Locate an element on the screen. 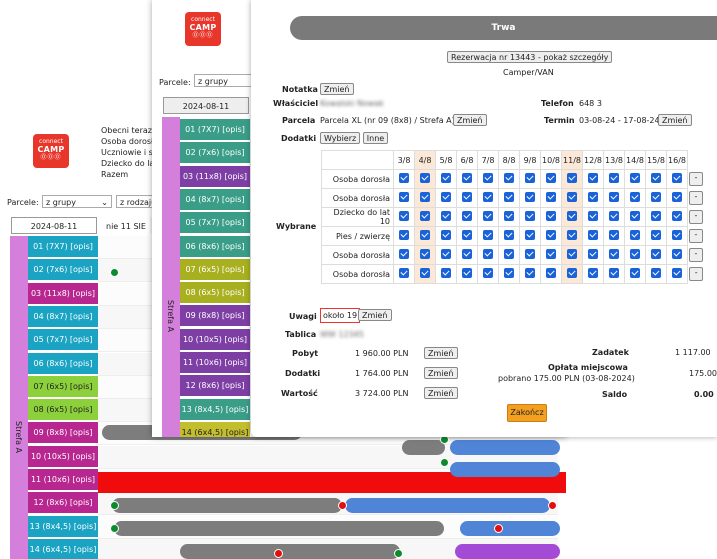 The image size is (717, 559). parcel-row-label: 10 (10x5) [opis] is located at coordinates (63, 456).